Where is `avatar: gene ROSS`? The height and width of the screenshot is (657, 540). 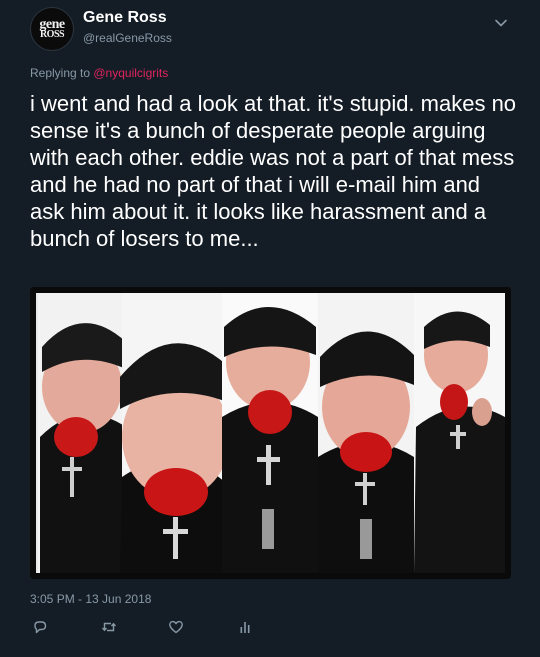 avatar: gene ROSS is located at coordinates (52, 29).